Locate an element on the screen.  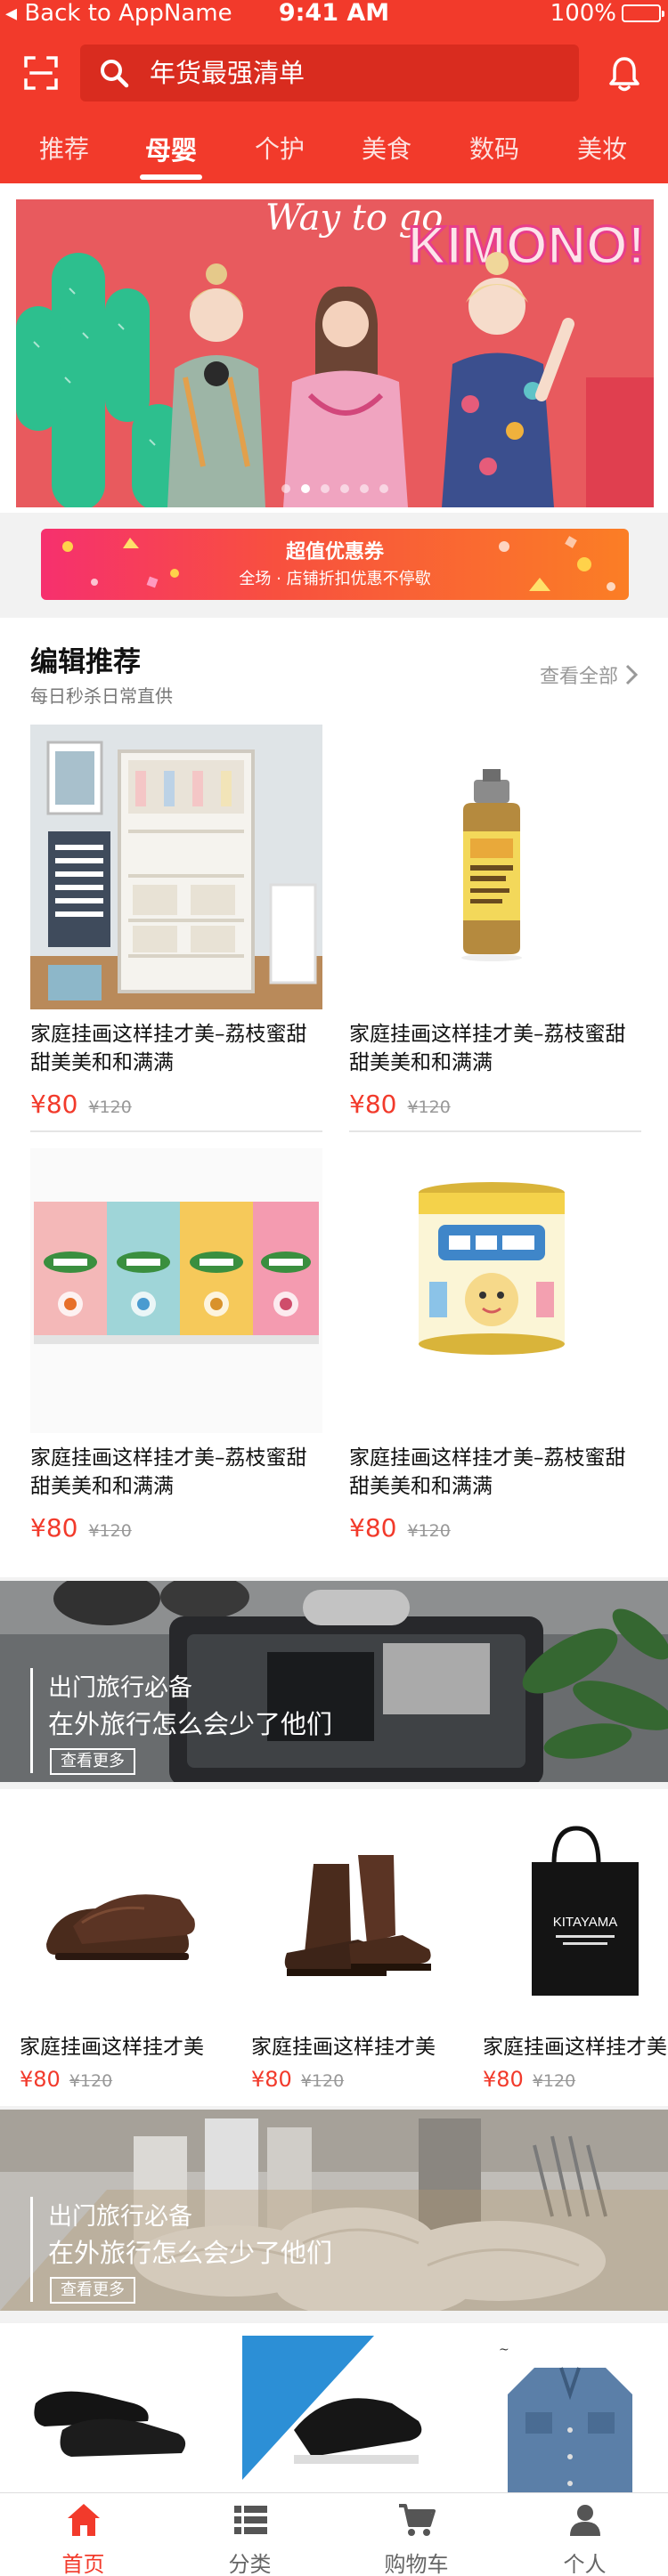
tab-profile: 个人 is located at coordinates (584, 2535).